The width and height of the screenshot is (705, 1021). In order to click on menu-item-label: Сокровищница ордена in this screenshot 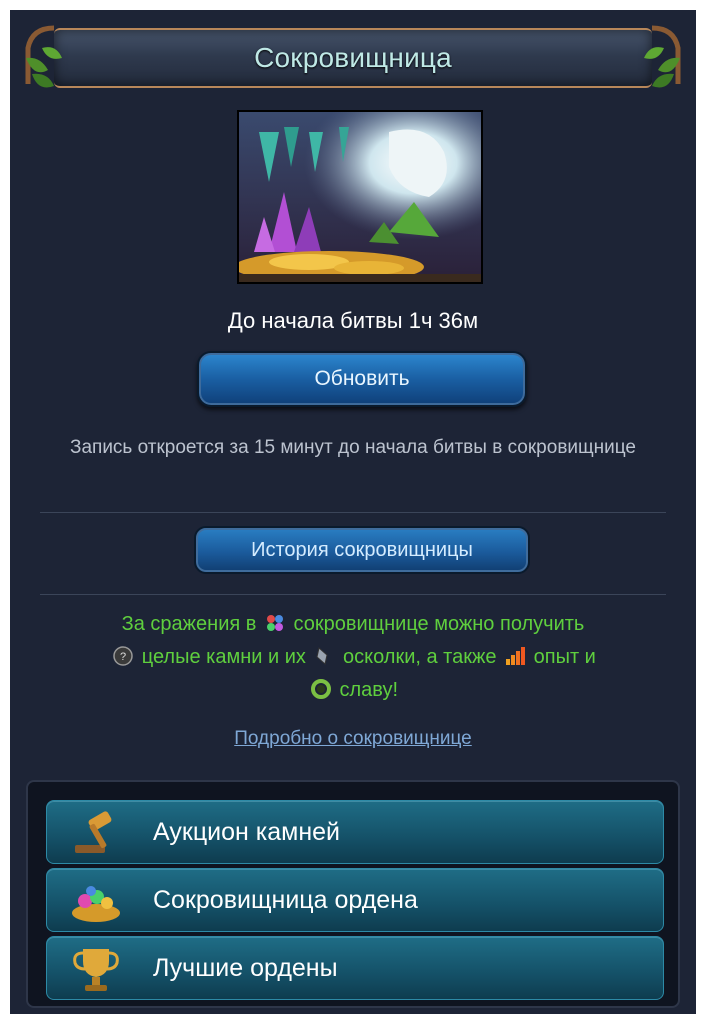, I will do `click(285, 900)`.